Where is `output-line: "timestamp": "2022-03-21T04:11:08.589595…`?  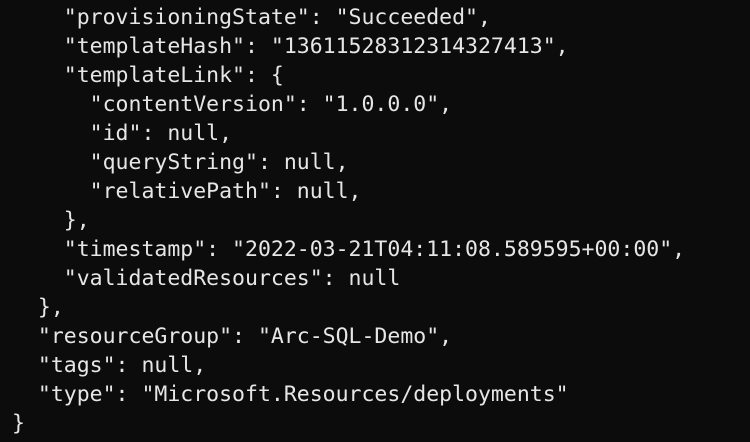 output-line: "timestamp": "2022-03-21T04:11:08.589595… is located at coordinates (349, 249).